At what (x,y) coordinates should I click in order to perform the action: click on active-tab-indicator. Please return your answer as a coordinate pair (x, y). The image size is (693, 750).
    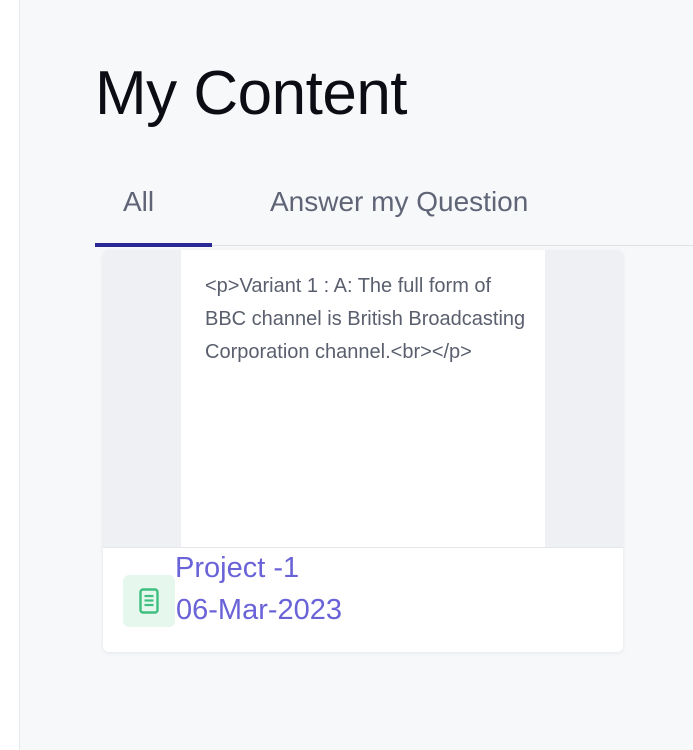
    Looking at the image, I should click on (153, 245).